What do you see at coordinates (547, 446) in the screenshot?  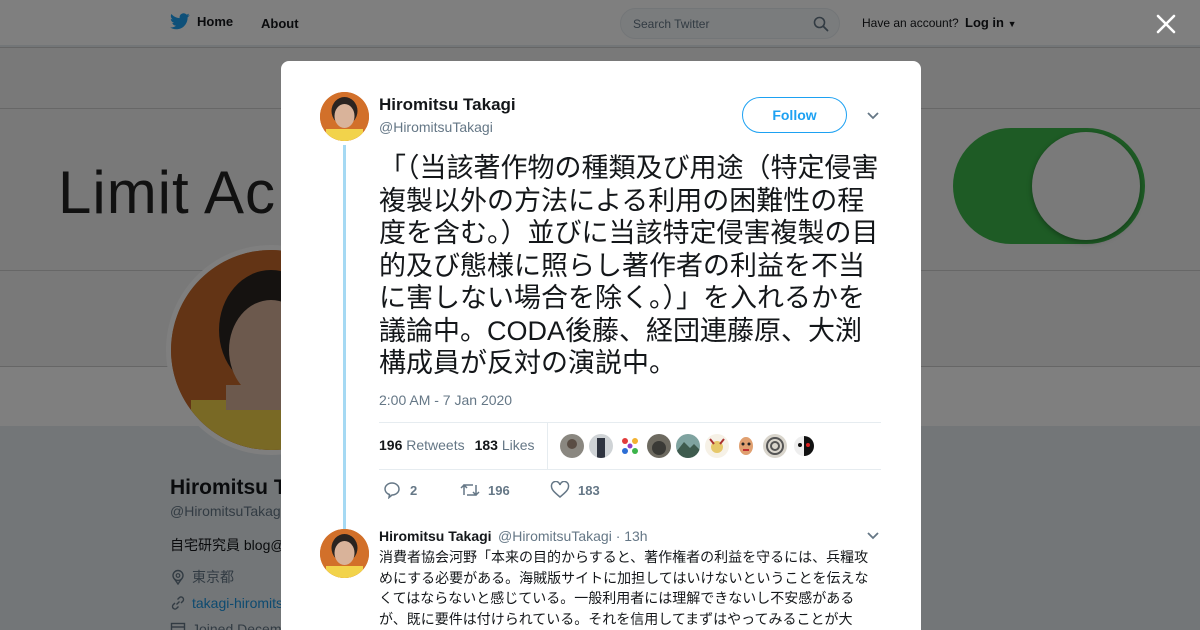 I see `stats-divider` at bounding box center [547, 446].